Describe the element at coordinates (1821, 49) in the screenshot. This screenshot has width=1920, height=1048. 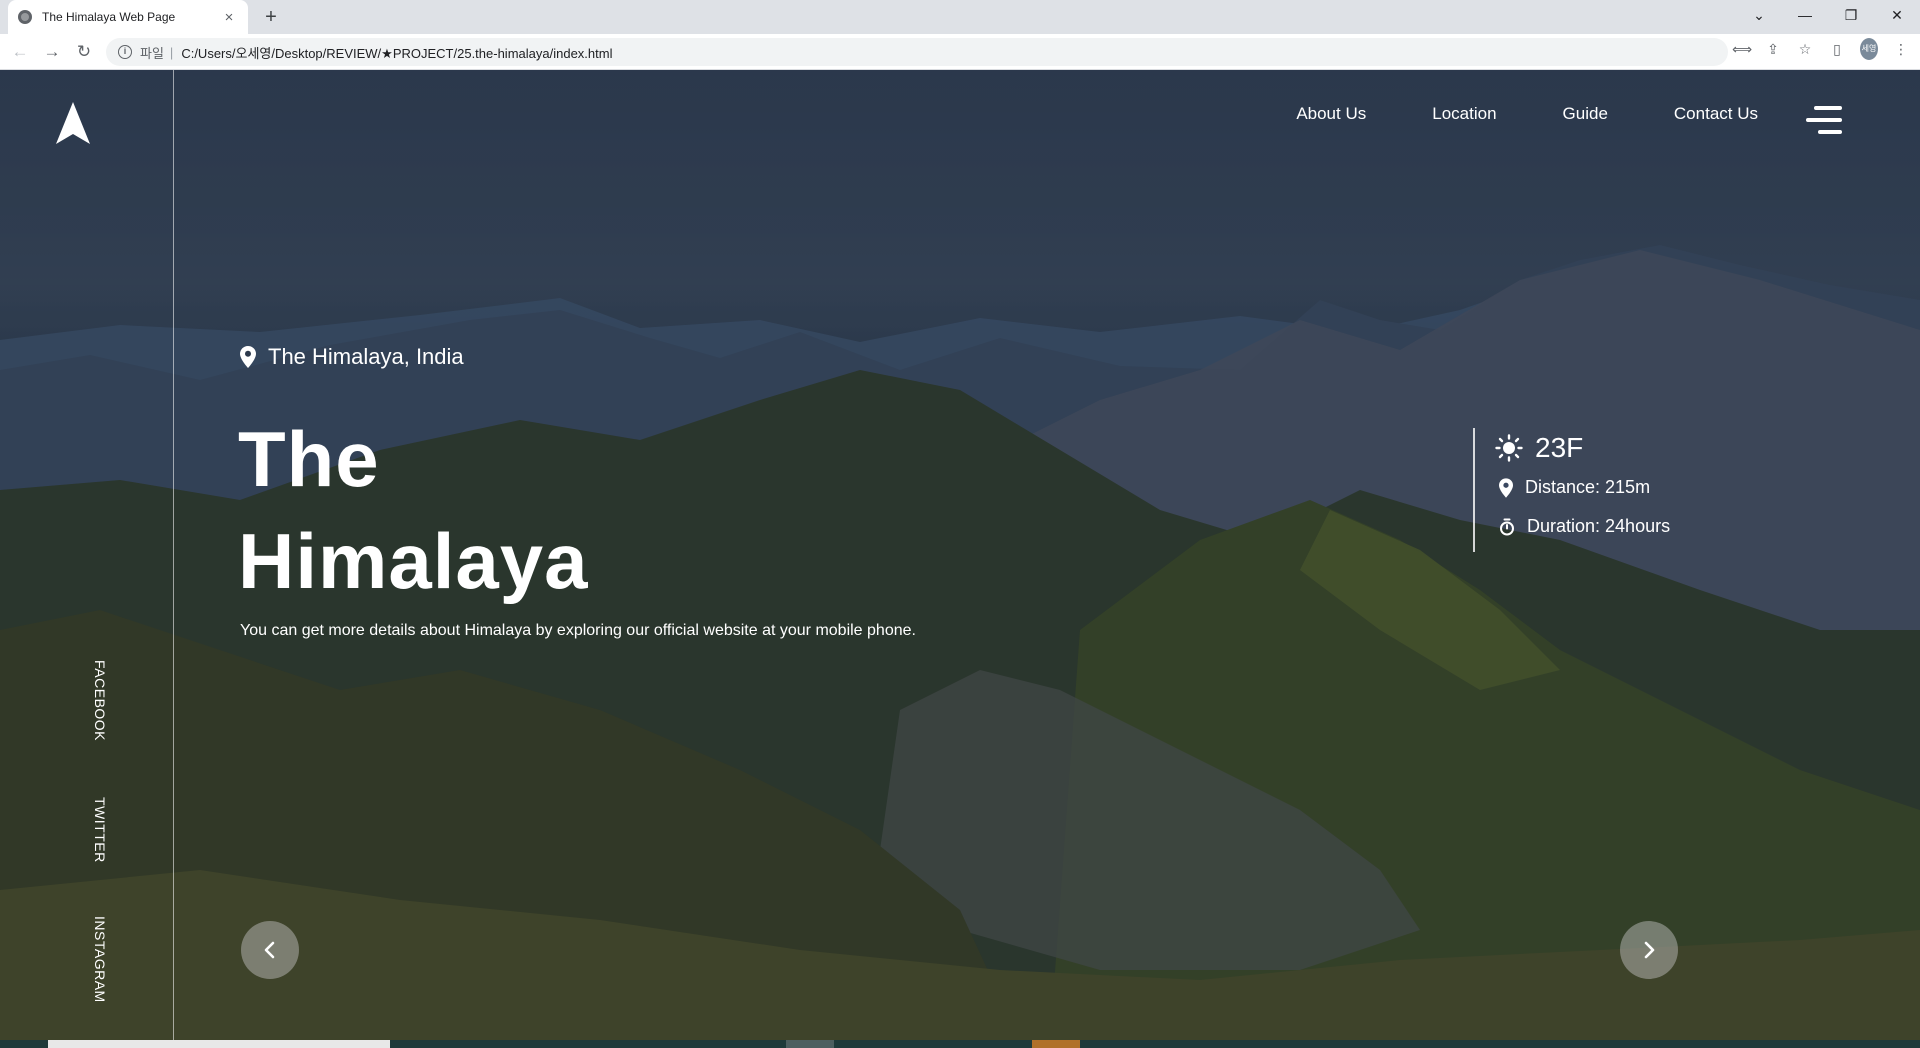
I see `toolbar-actions: ⟺ ⇪ ☆ ▯ 세영 ⋮` at that location.